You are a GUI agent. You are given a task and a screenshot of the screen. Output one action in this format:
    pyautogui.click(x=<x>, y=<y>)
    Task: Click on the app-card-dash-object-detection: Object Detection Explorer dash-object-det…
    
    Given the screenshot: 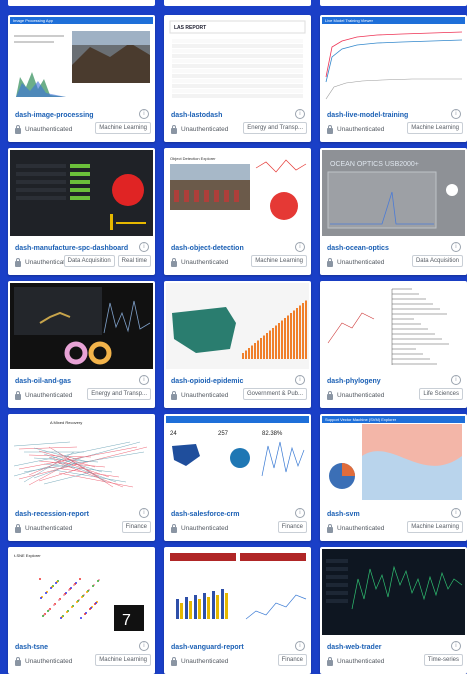 What is the action you would take?
    pyautogui.click(x=237, y=211)
    